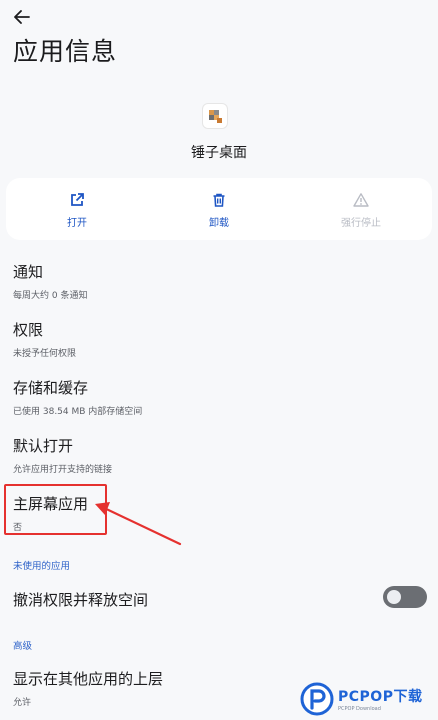 This screenshot has width=438, height=720. I want to click on setting-notifications: 通知 每周大约 0 条通知, so click(213, 281).